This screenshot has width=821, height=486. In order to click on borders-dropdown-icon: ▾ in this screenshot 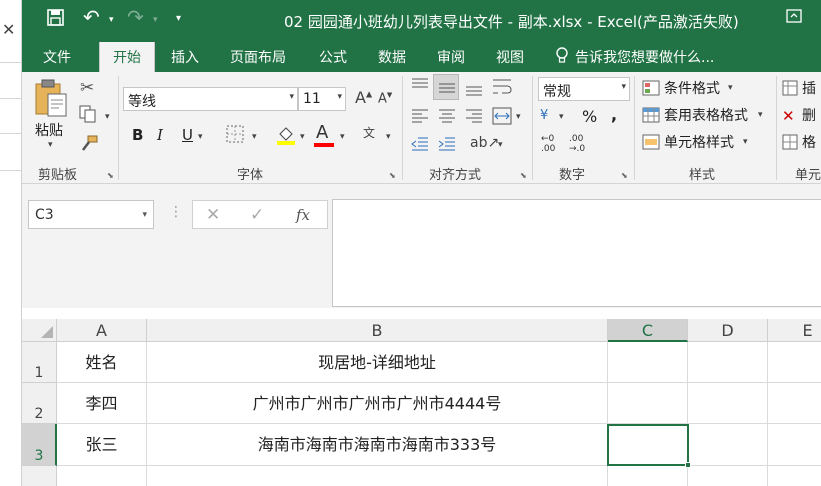, I will do `click(254, 137)`.